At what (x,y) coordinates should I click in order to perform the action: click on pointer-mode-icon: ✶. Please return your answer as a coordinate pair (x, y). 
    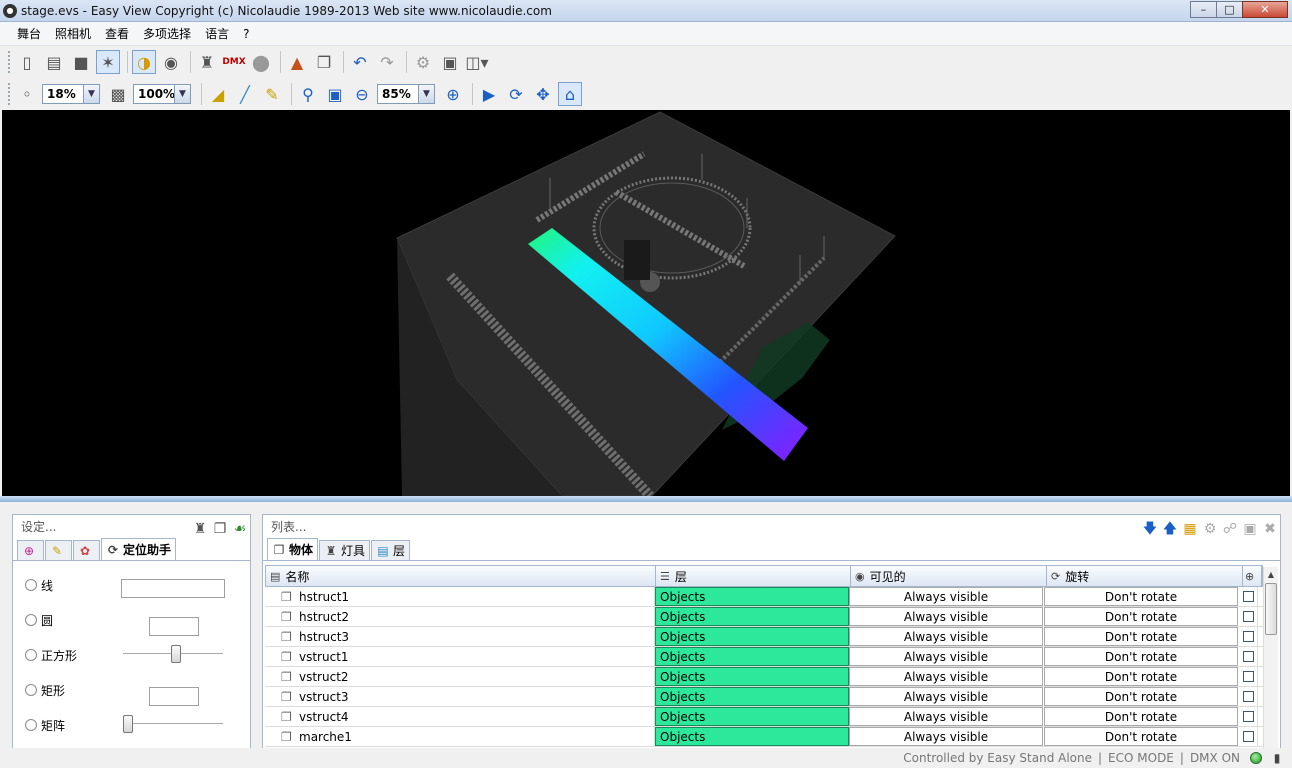
    Looking at the image, I should click on (108, 62).